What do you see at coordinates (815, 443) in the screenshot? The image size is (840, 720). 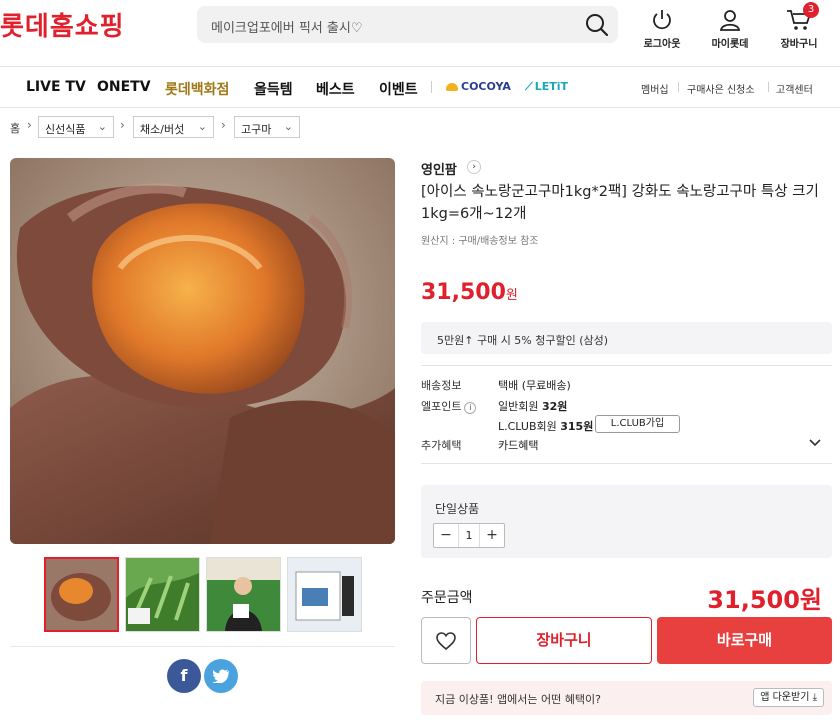 I see `chevron-down-icon` at bounding box center [815, 443].